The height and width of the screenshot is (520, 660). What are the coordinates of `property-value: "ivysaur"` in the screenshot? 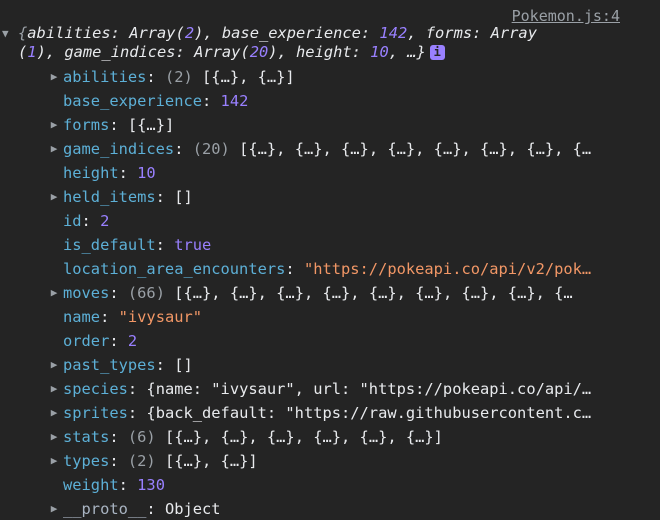 It's located at (160, 317).